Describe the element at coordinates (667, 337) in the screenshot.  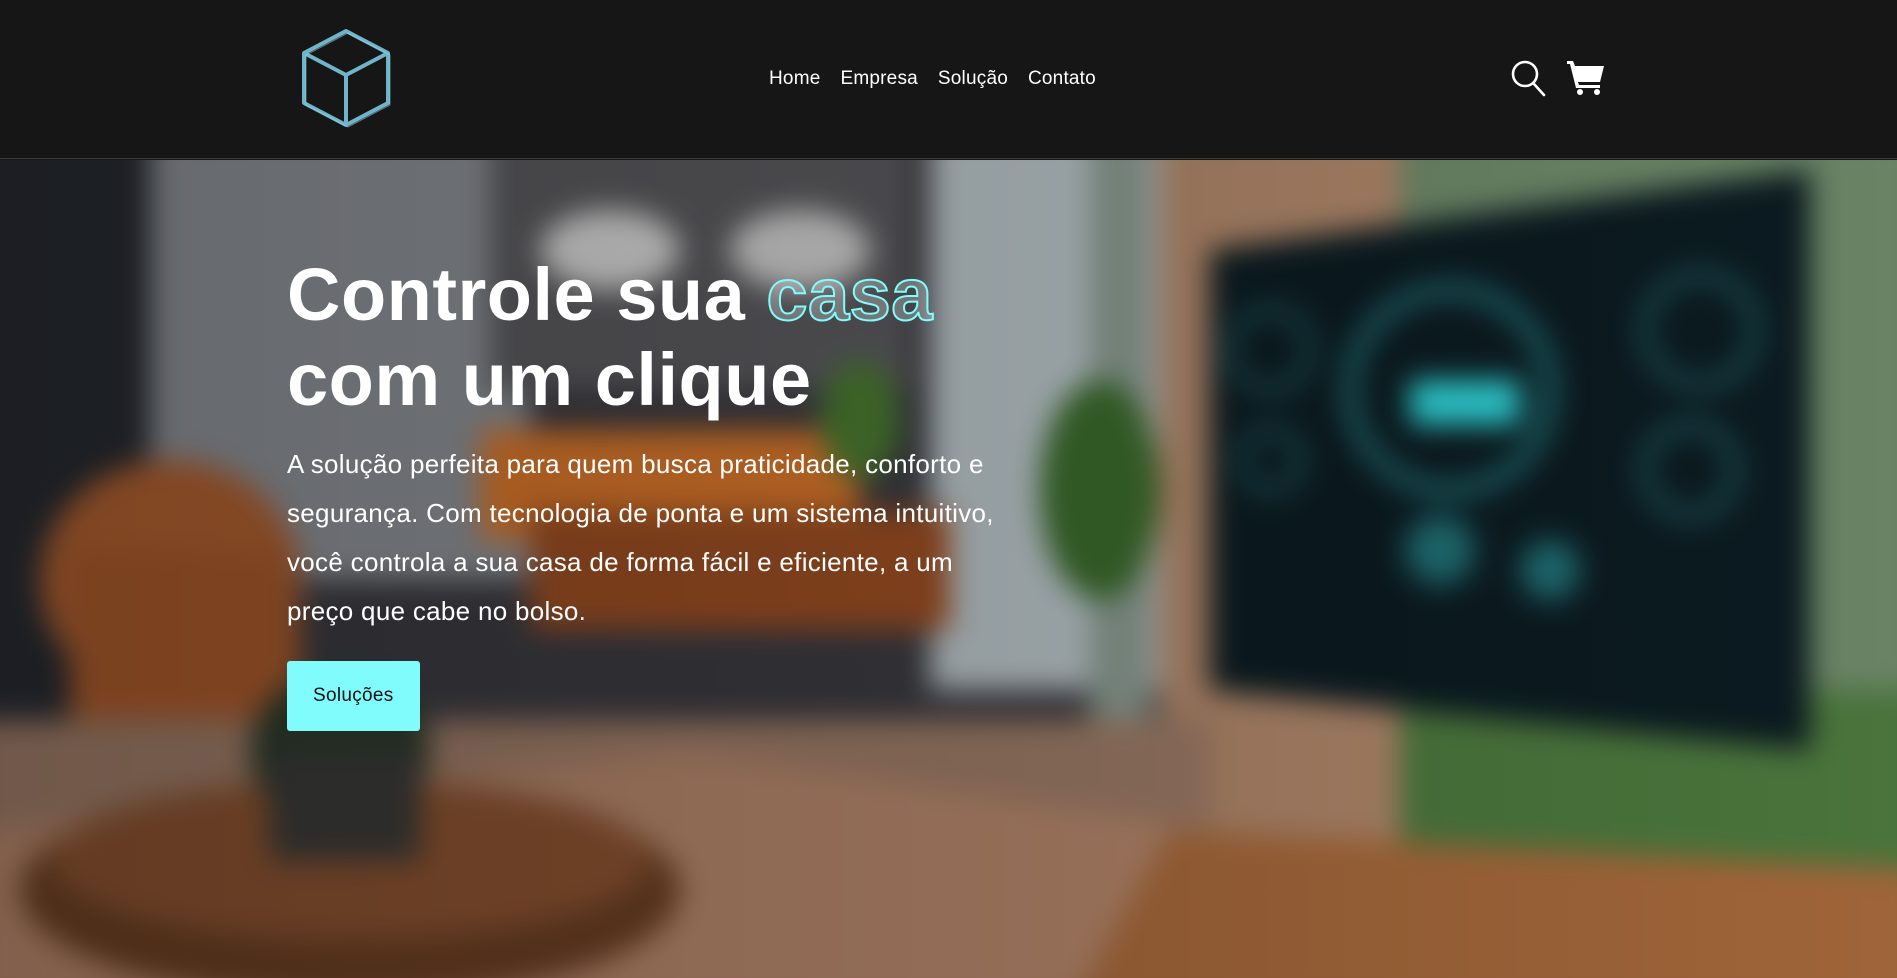
I see `hero-title: Controle sua casa com um clique` at that location.